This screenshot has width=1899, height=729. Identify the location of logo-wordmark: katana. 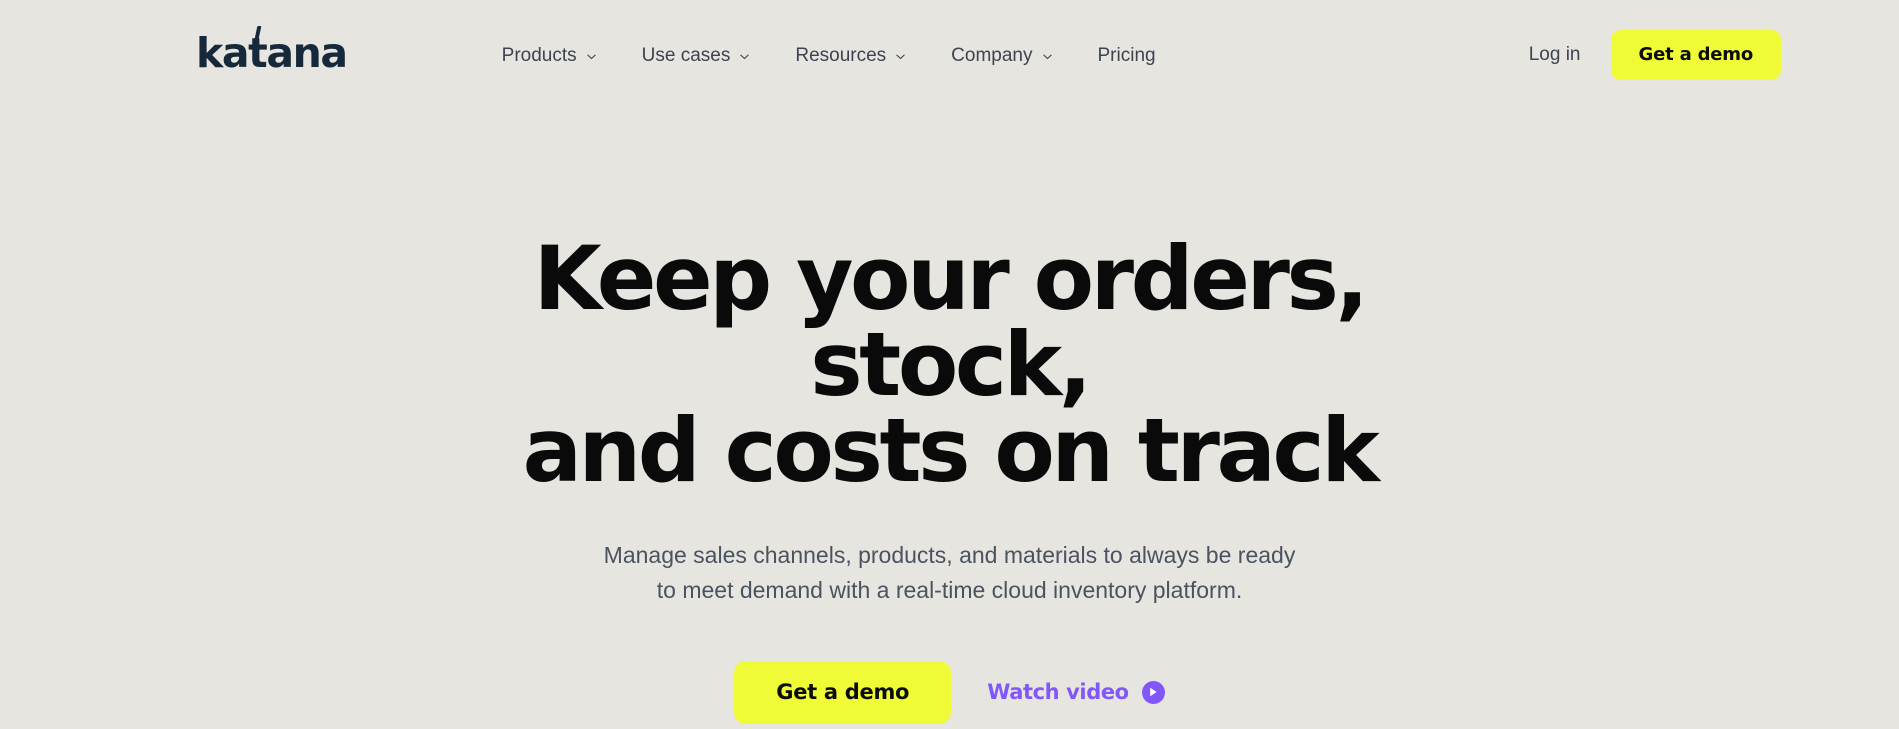
(272, 52).